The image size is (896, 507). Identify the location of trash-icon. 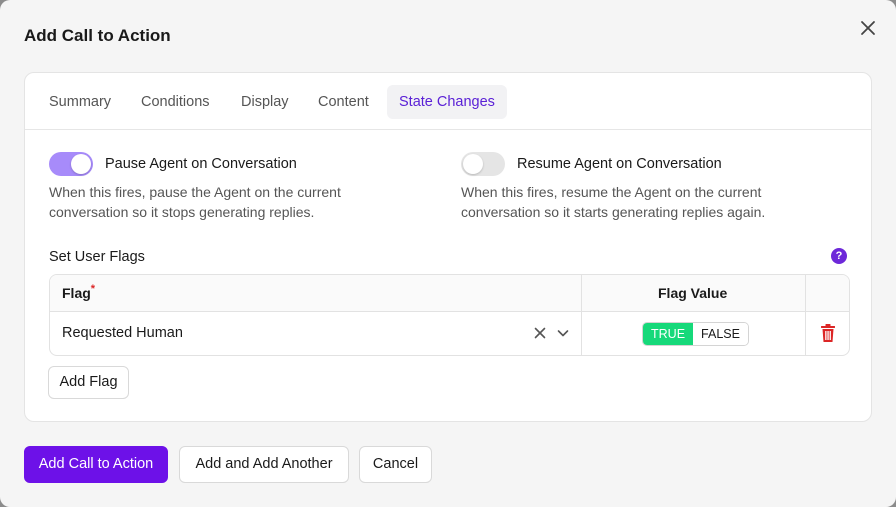
(828, 333).